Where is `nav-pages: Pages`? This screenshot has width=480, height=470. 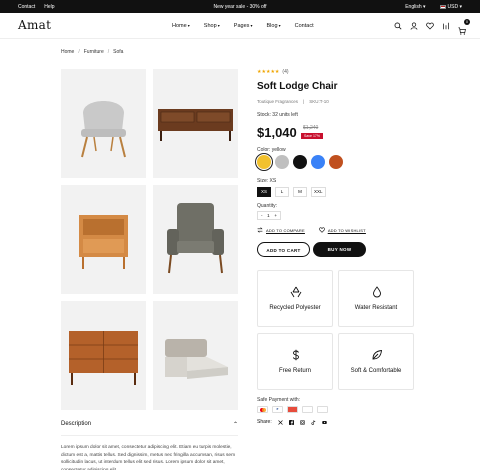 nav-pages: Pages is located at coordinates (243, 26).